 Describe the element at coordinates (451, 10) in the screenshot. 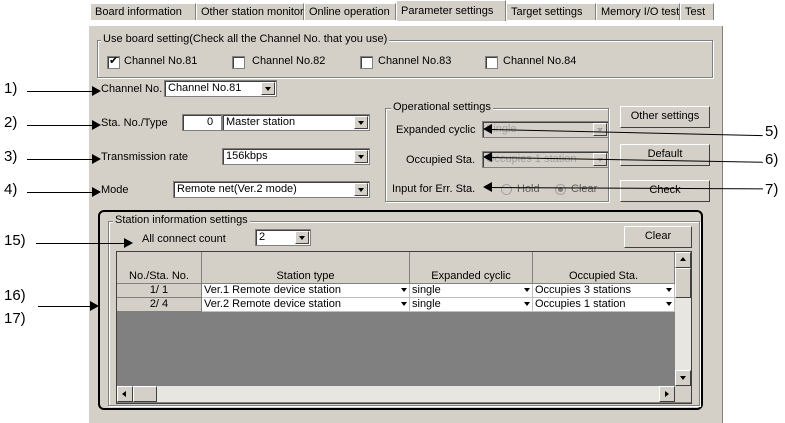

I see `tab-parameter-settings: Parameter settings` at that location.